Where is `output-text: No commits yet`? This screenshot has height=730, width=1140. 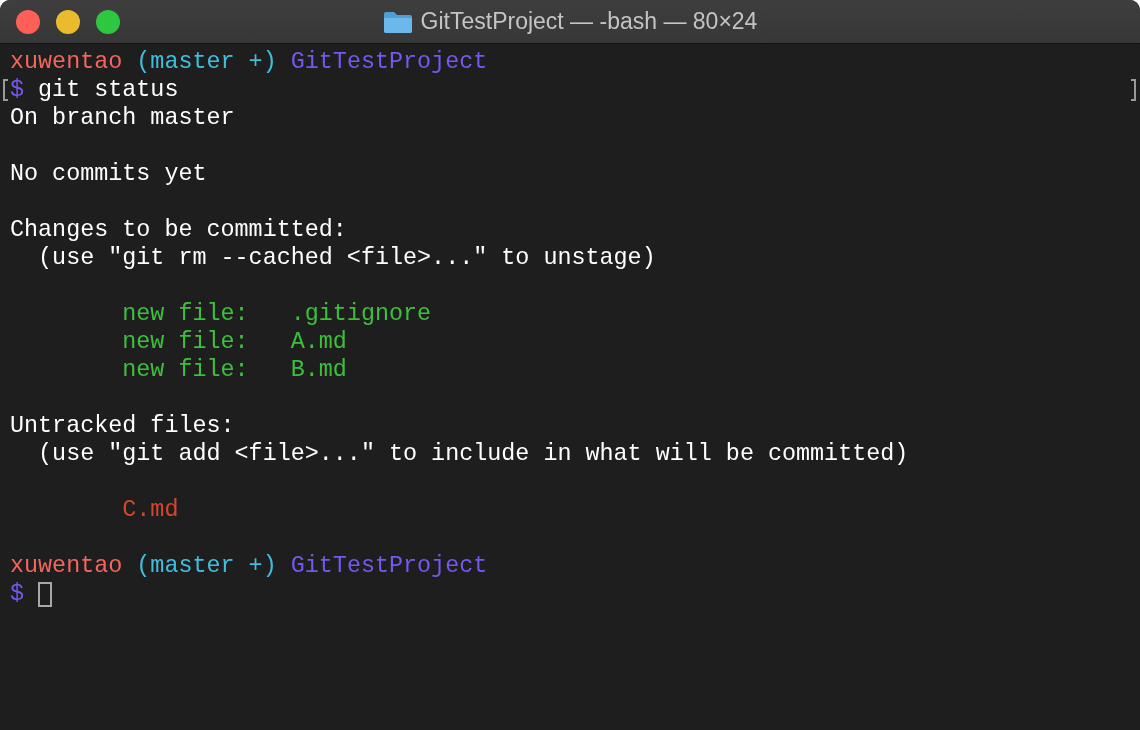
output-text: No commits yet is located at coordinates (108, 174).